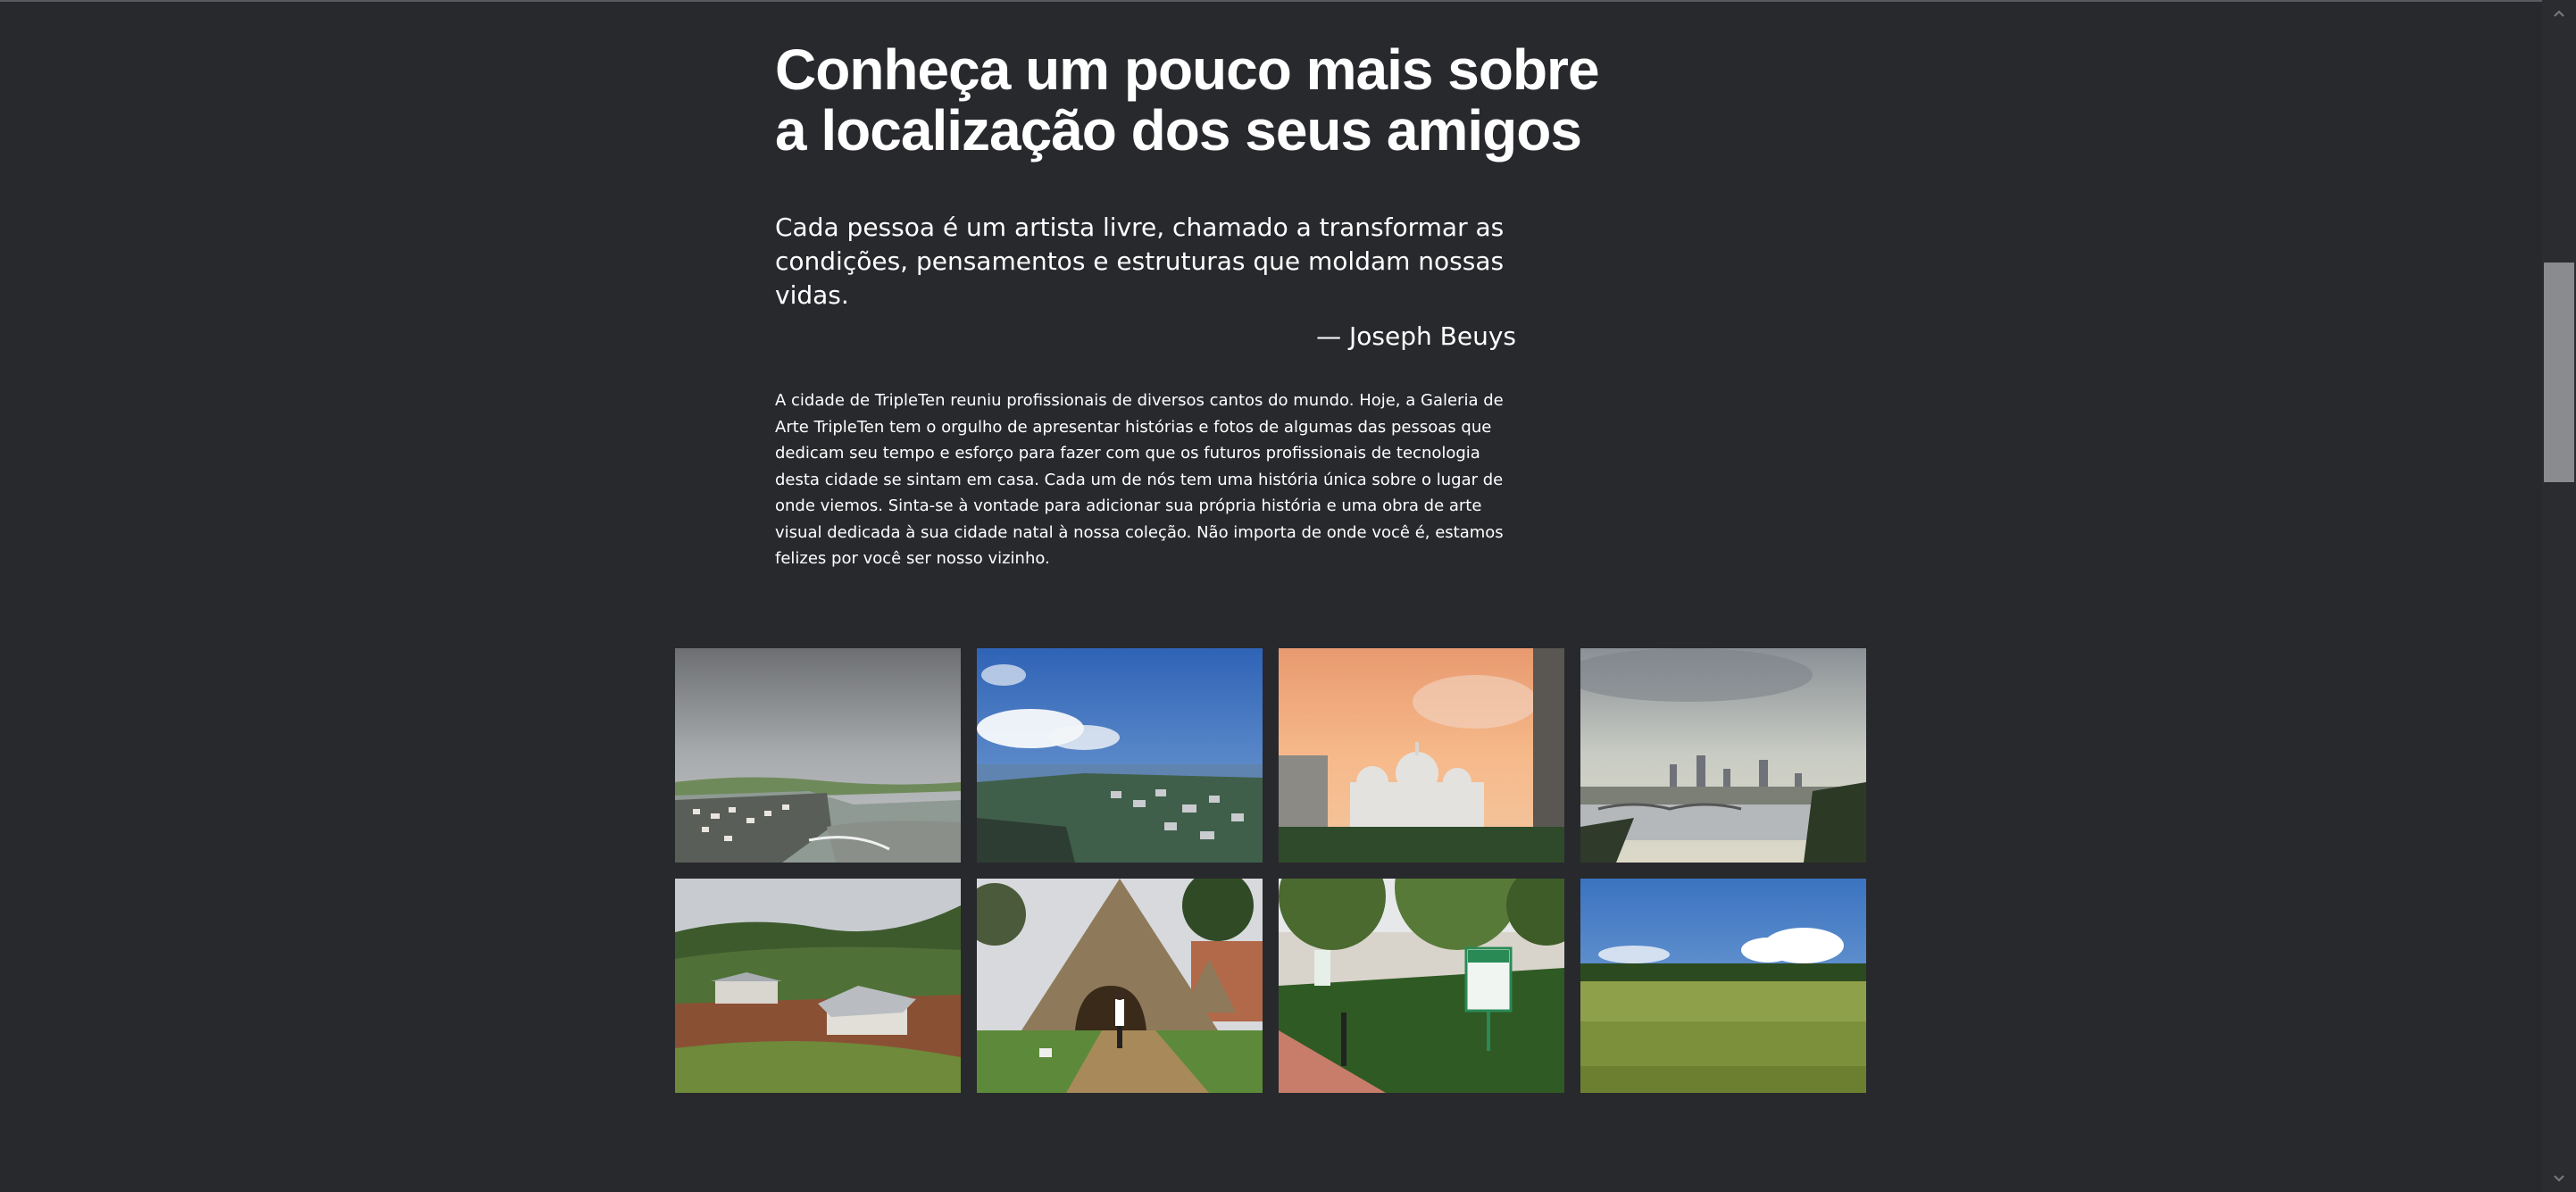  I want to click on page-title-line-2: a localização dos seus amigos, so click(1178, 130).